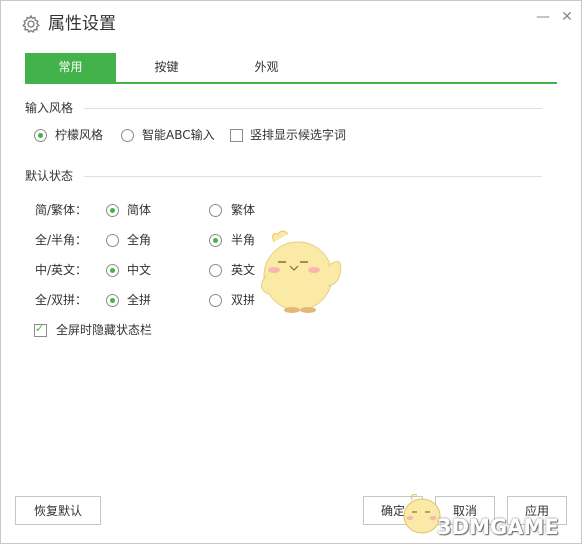 This screenshot has height=544, width=582. Describe the element at coordinates (70, 67) in the screenshot. I see `tab-general: 常用` at that location.